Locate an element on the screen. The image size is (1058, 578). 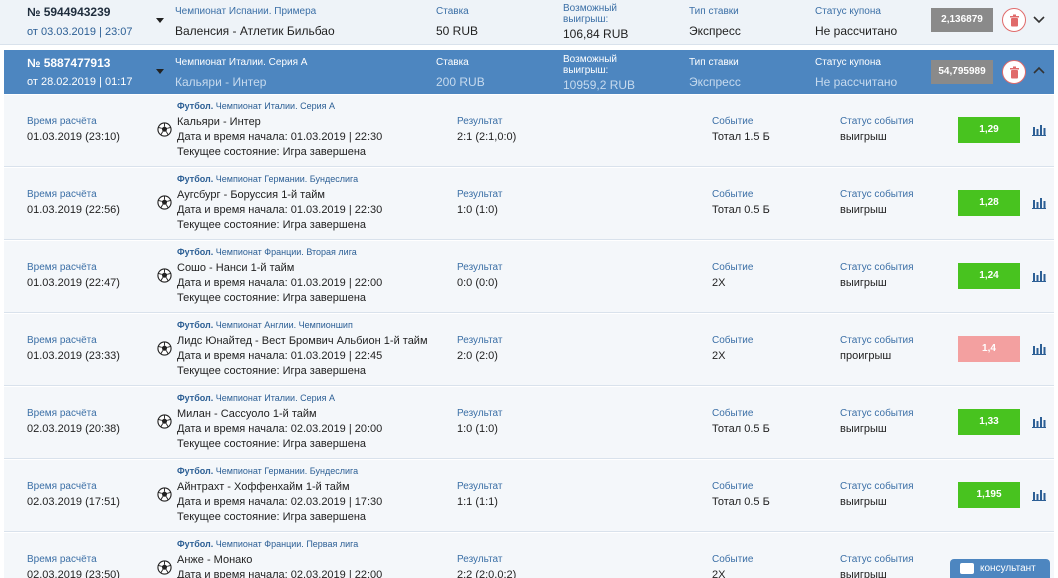
match-start: Дата и время начала: 02.03.2019 | 22:00 is located at coordinates (280, 573).